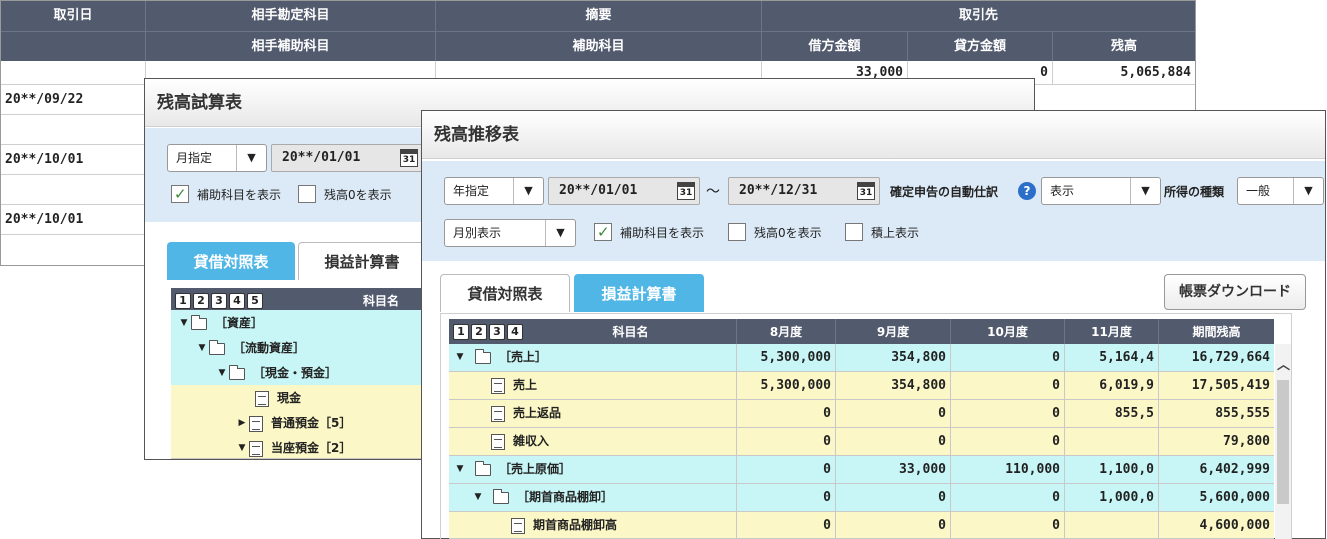  Describe the element at coordinates (217, 158) in the screenshot. I see `period-type-select: 月指定 ▼` at that location.